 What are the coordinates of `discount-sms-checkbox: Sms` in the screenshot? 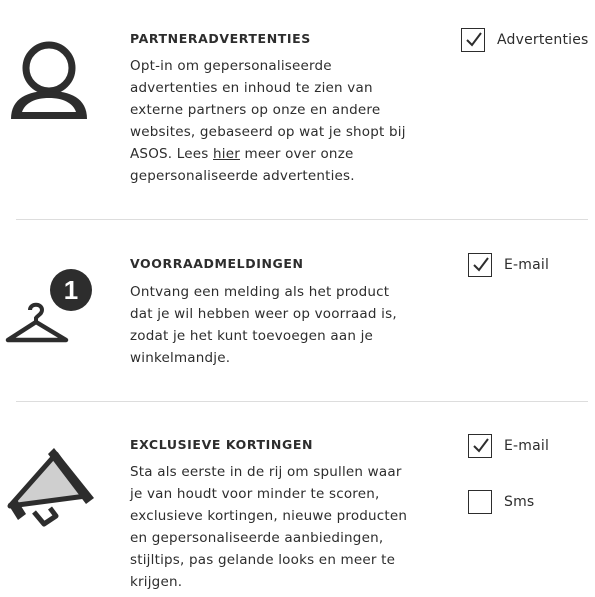 It's located at (501, 502).